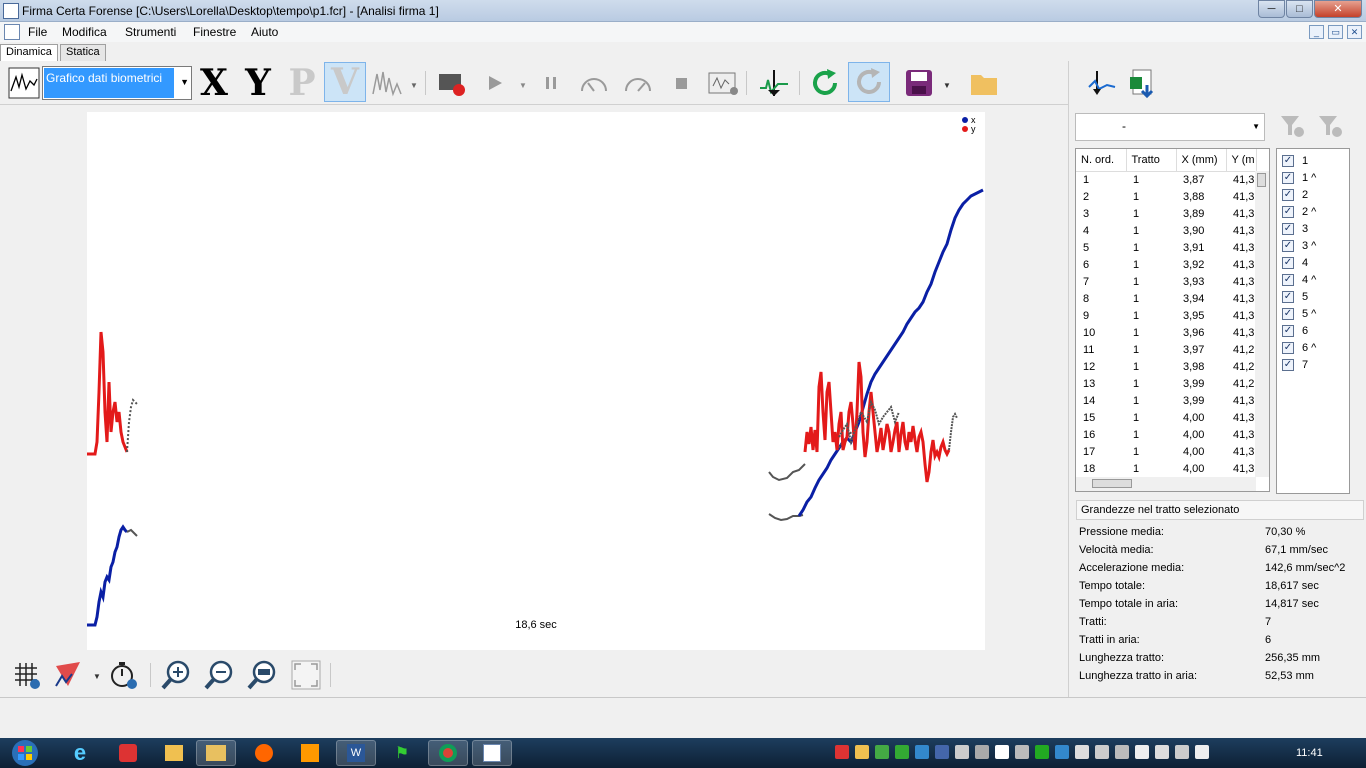 The width and height of the screenshot is (1366, 768). I want to click on stroke-checkbox-item: ✓ 3 ^, so click(1299, 245).